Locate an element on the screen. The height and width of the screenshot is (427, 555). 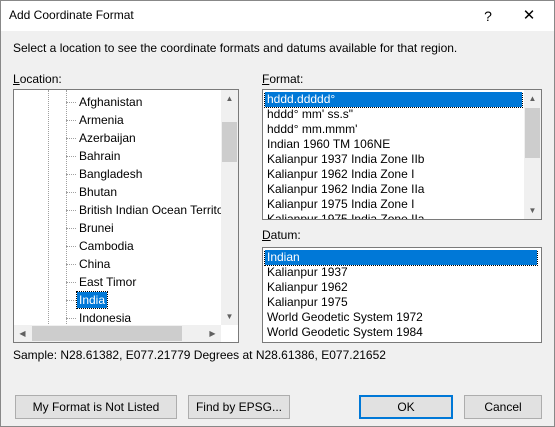
location-vertical-scrollbar: ▲ ▼ is located at coordinates (229, 207).